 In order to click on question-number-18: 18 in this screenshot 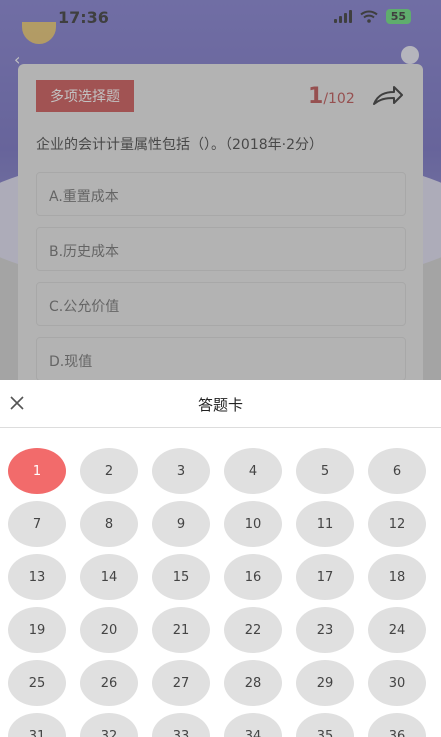, I will do `click(397, 577)`.